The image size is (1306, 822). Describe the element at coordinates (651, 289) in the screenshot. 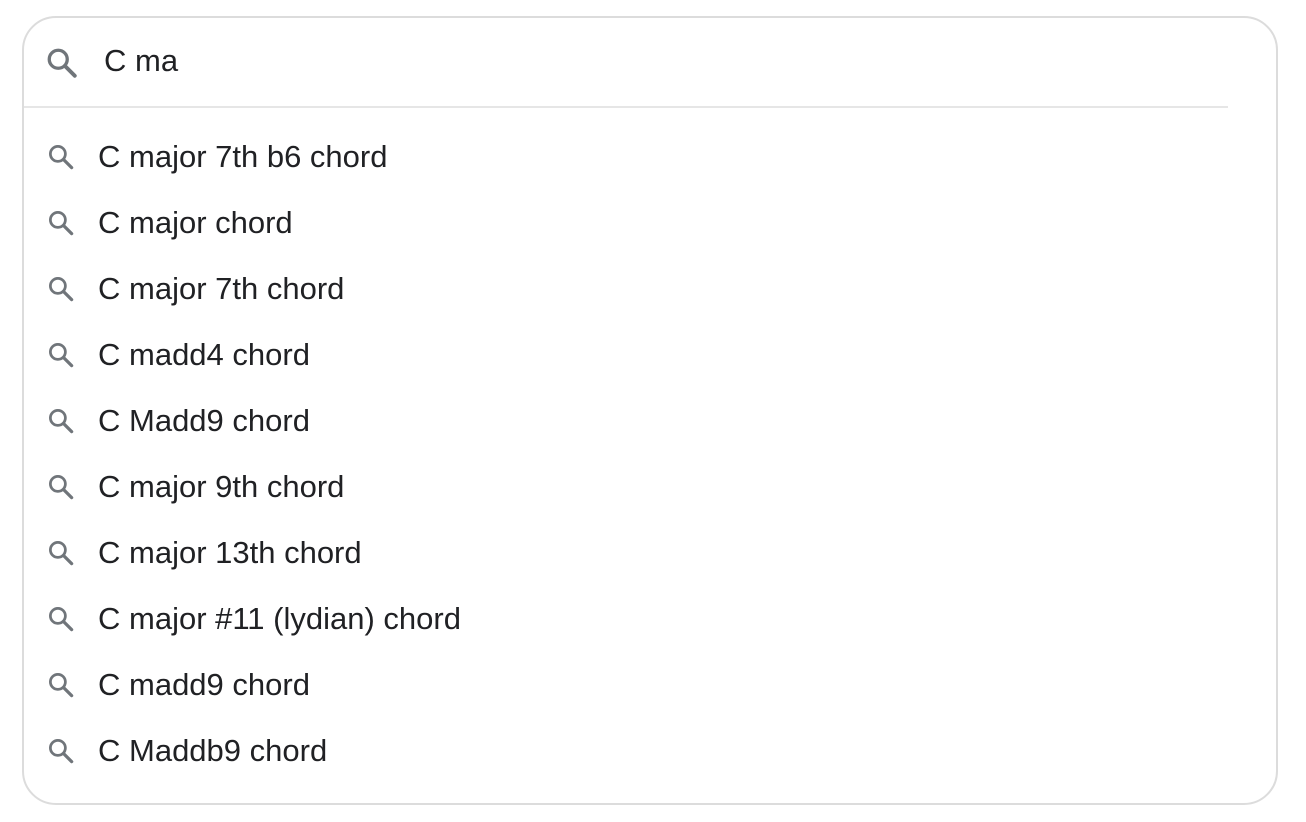

I see `suggestion-item: C major 7th chord` at that location.